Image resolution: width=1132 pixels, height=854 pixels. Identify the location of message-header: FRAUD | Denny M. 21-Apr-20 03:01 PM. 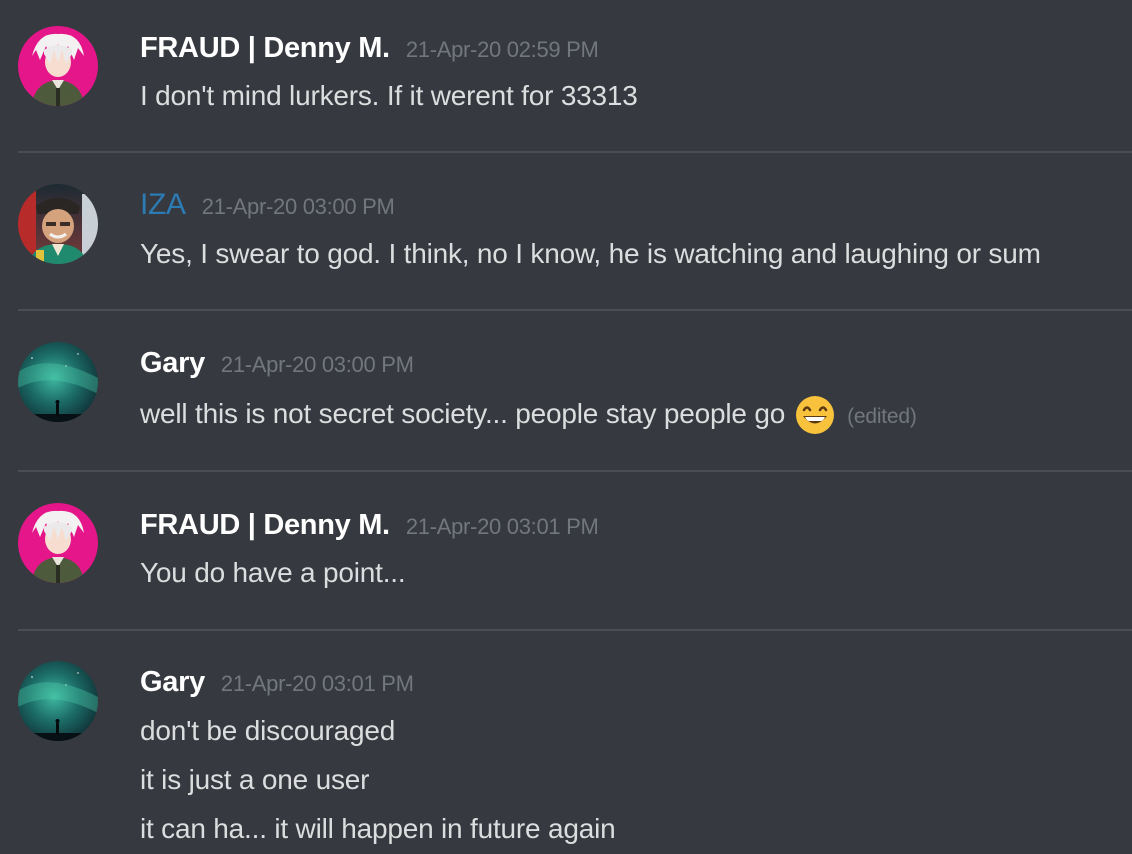
(369, 525).